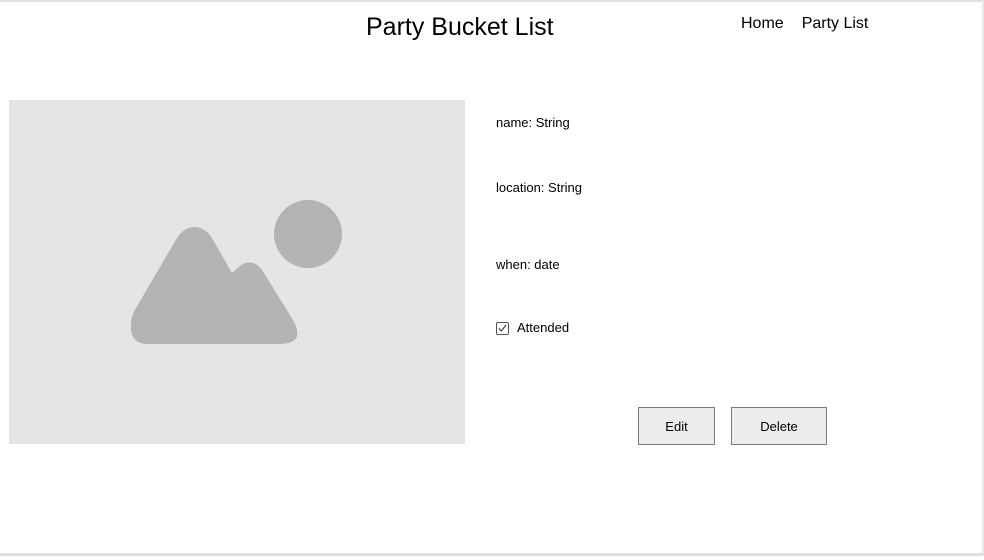 This screenshot has height=560, width=984. What do you see at coordinates (543, 327) in the screenshot?
I see `attended-label: Attended` at bounding box center [543, 327].